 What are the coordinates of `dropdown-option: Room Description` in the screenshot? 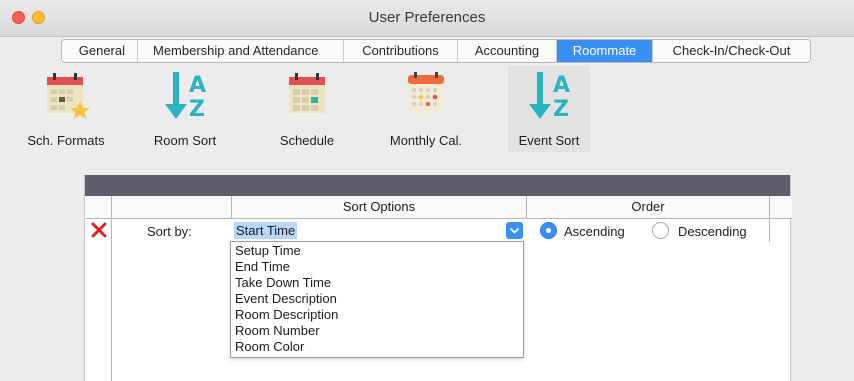 It's located at (377, 315).